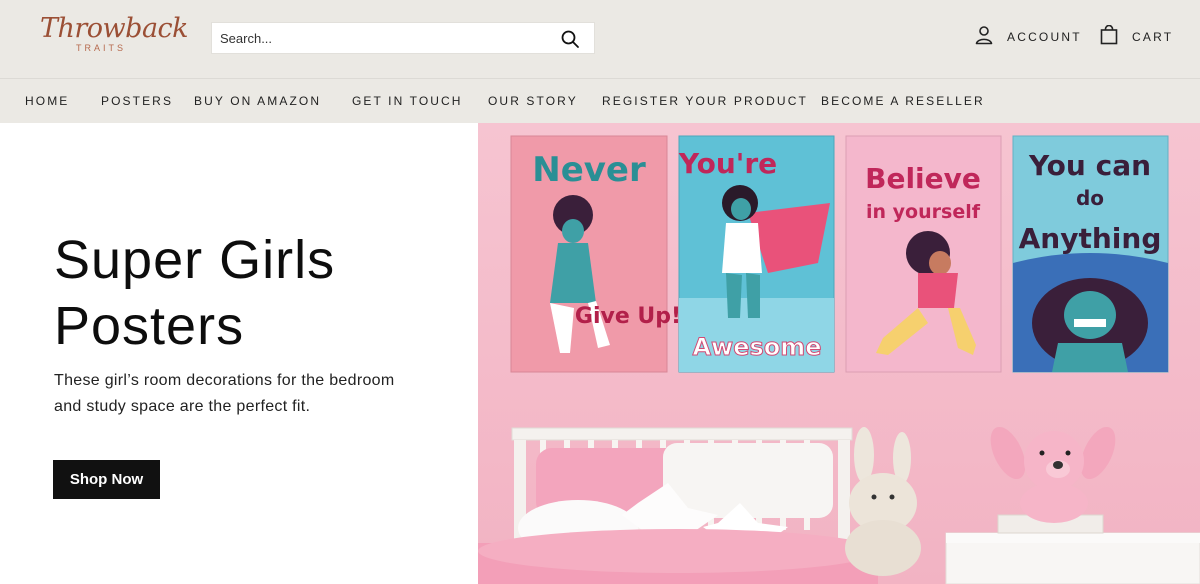  I want to click on nav-item-get-in-touch: GET IN TOUCH, so click(407, 101).